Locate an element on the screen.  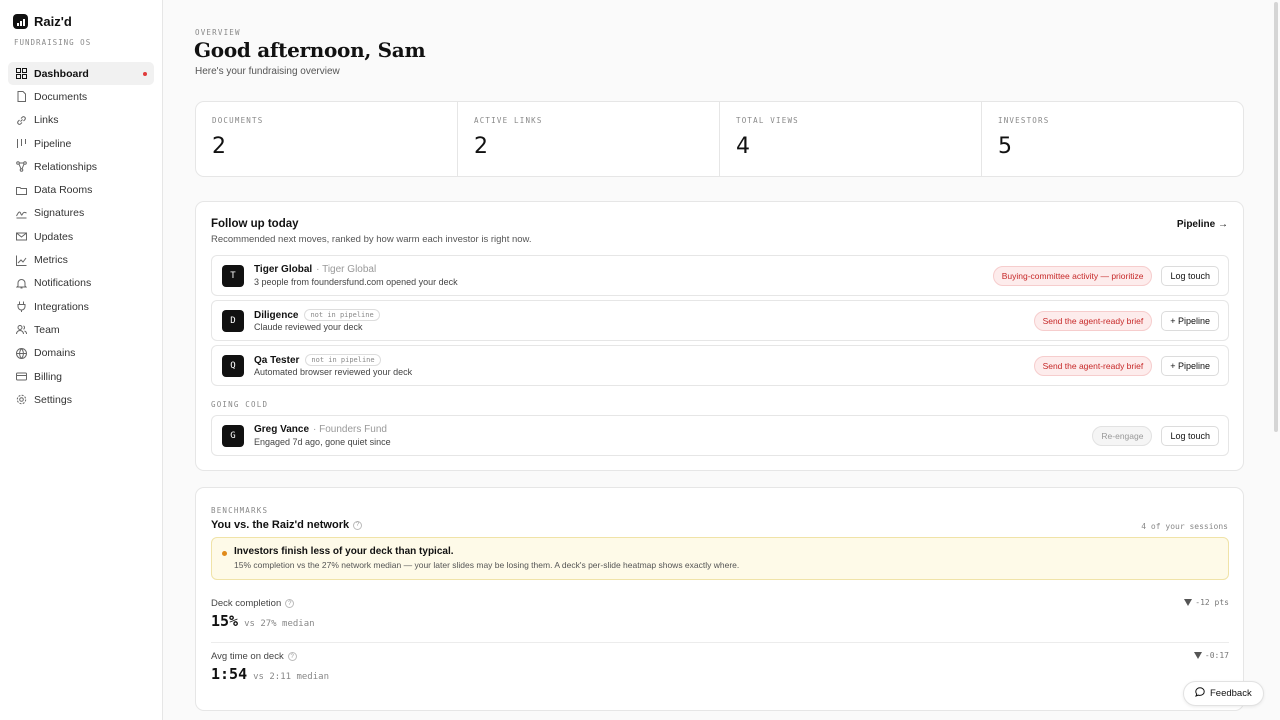
sidebar-item-label: Team is located at coordinates (47, 329).